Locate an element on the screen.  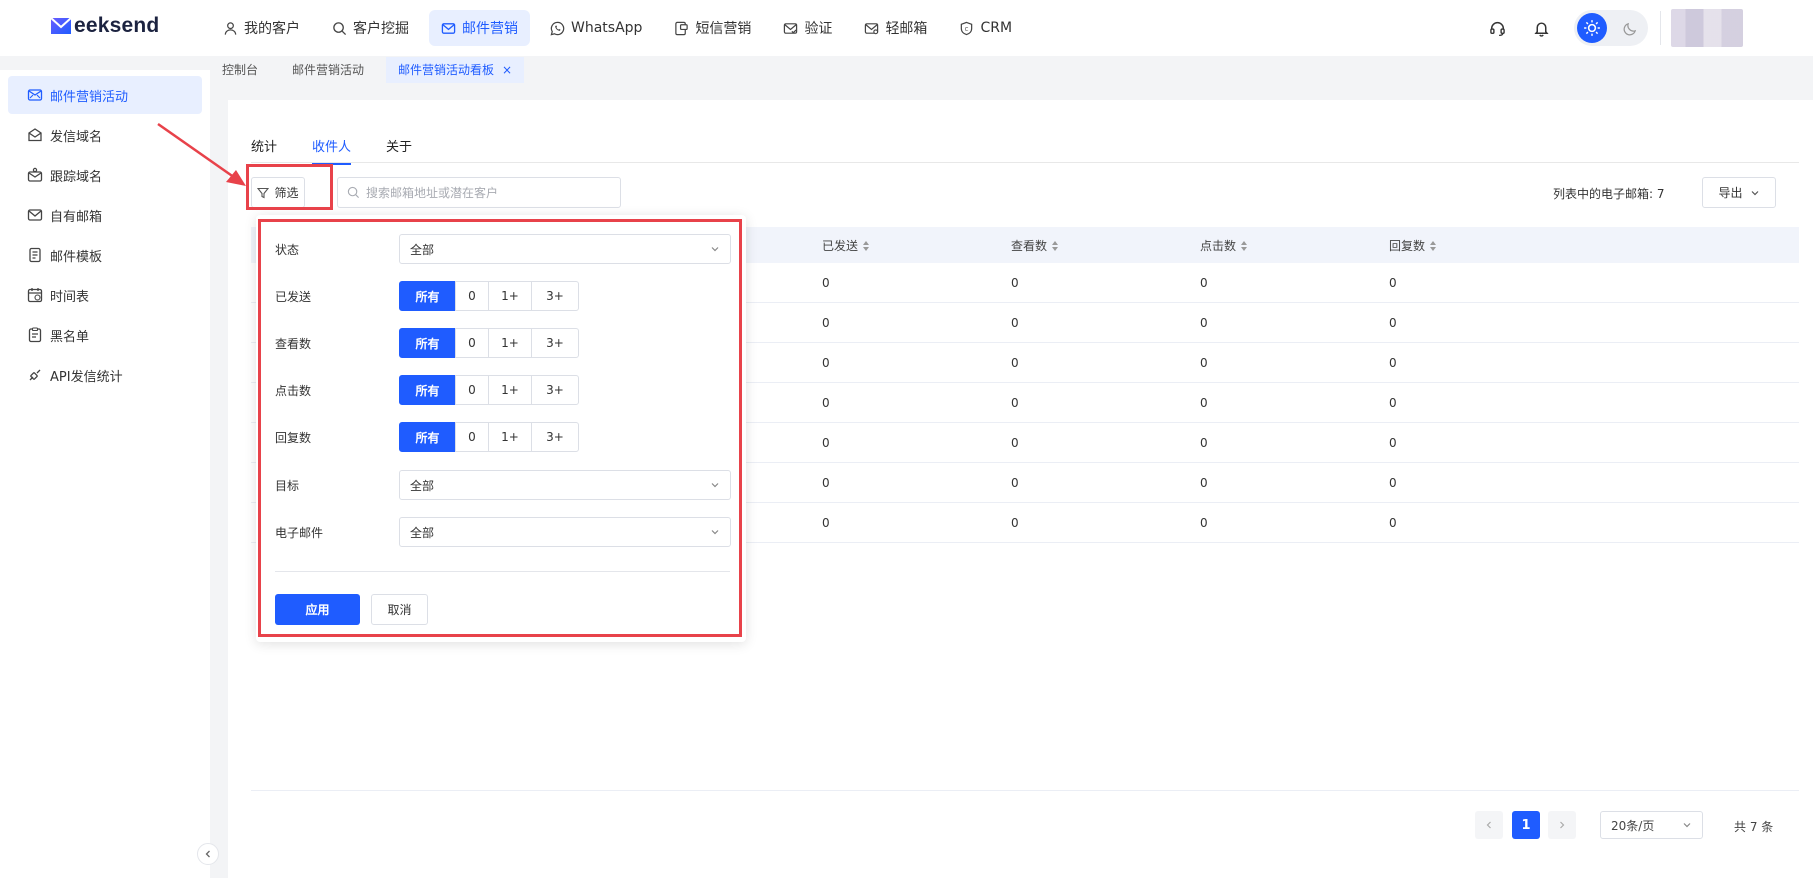
logo: eeksend is located at coordinates (104, 26).